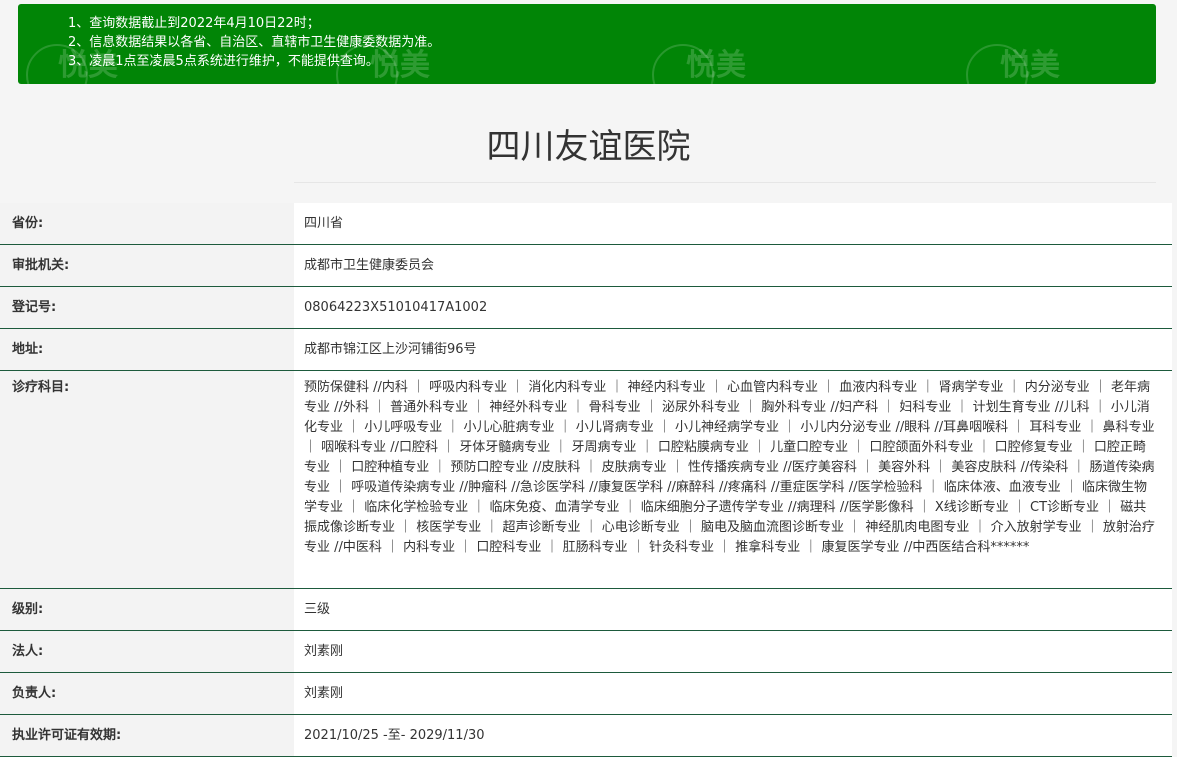  I want to click on hospital-name: 四川友谊医院, so click(588, 147).